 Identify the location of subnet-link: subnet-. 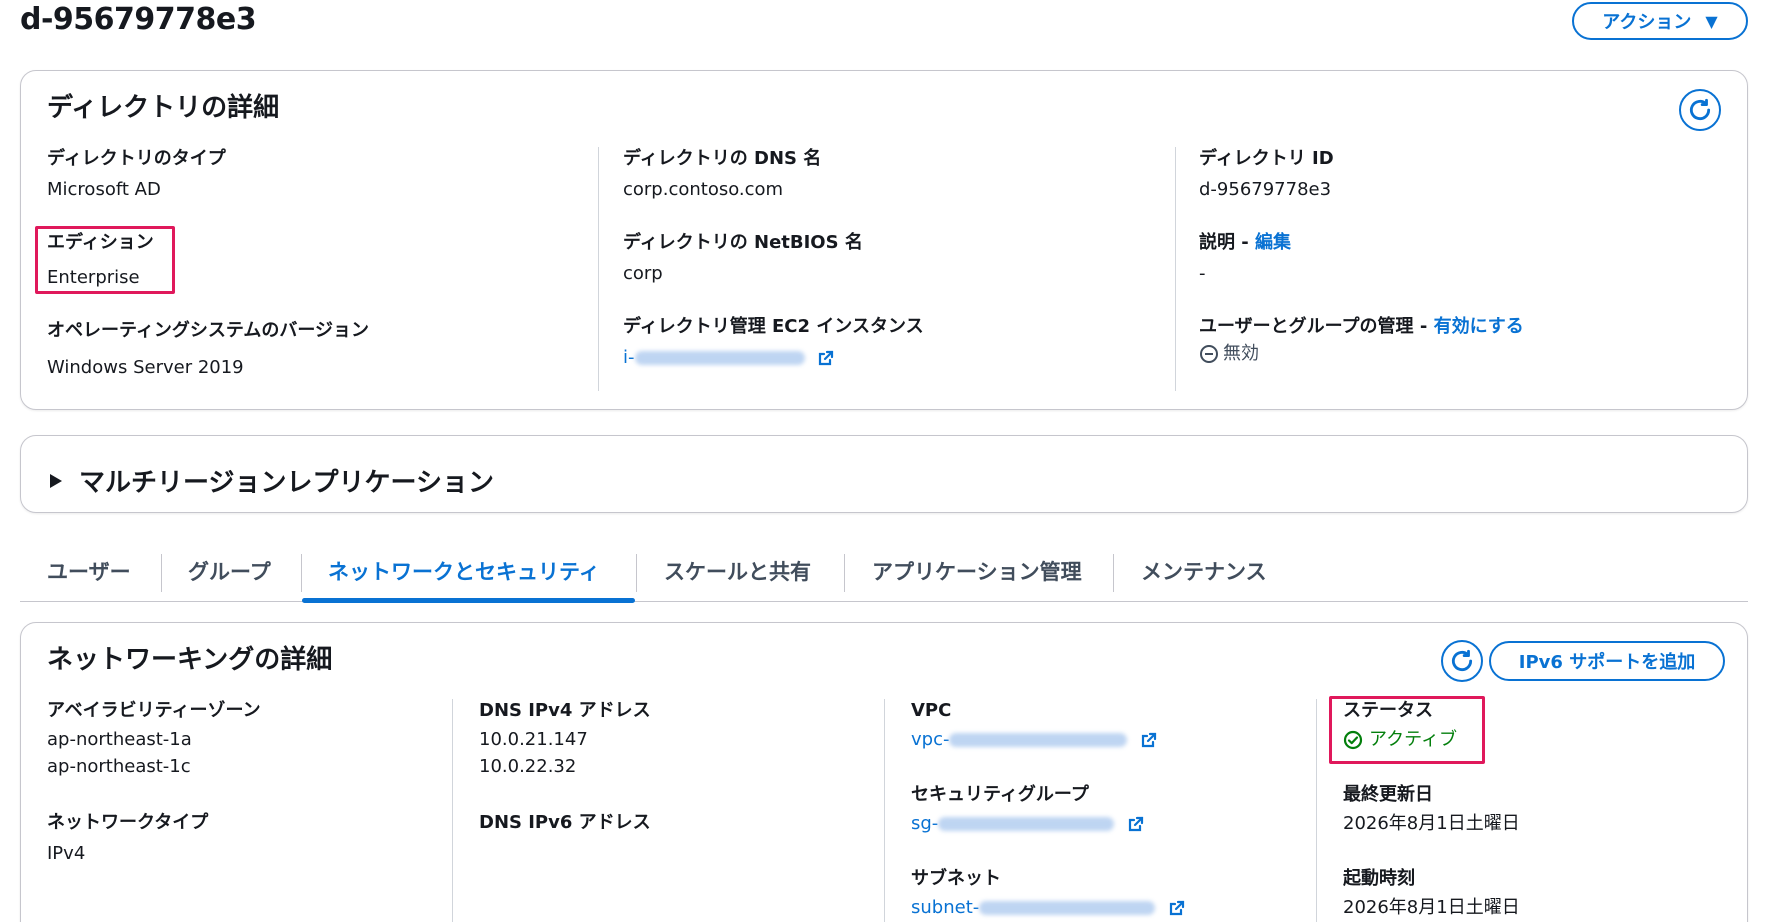
(1048, 908).